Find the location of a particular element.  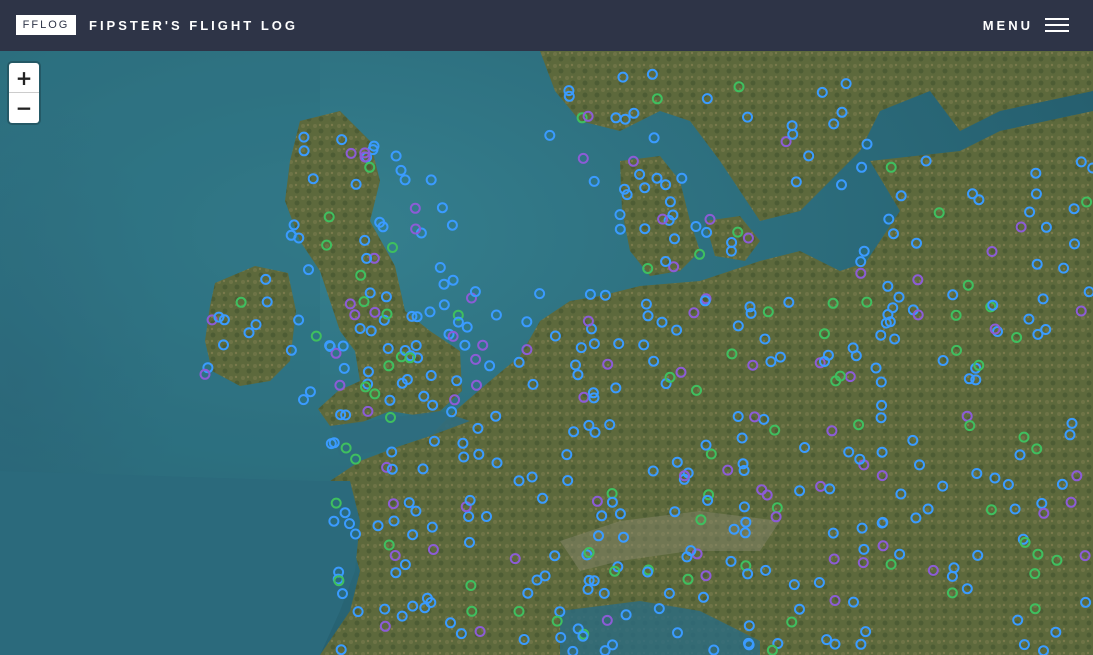

site-title: FIPSTER'S FLIGHT LOG is located at coordinates (193, 26).